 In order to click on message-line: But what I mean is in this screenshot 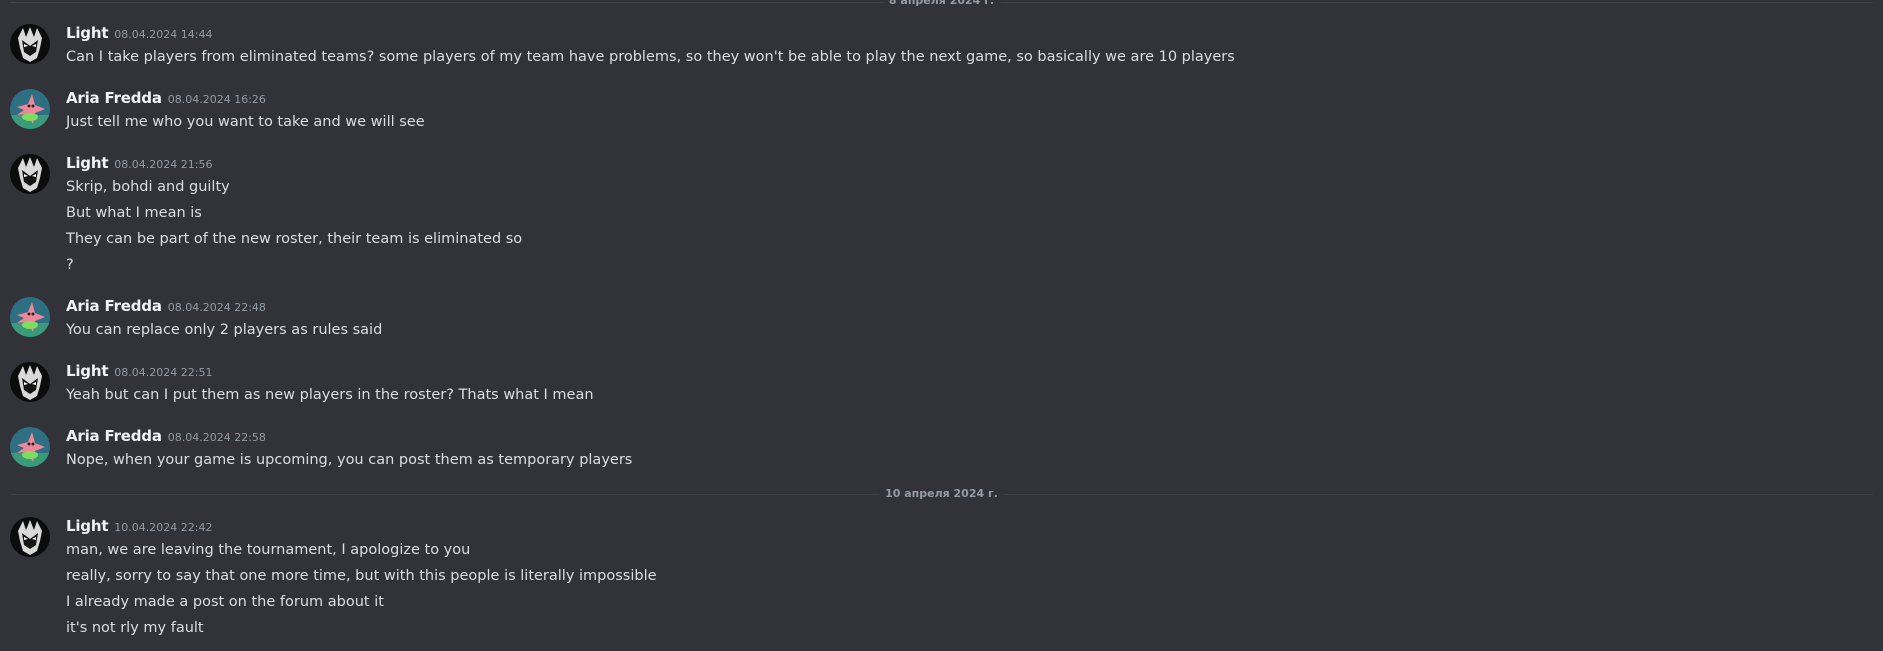, I will do `click(134, 213)`.